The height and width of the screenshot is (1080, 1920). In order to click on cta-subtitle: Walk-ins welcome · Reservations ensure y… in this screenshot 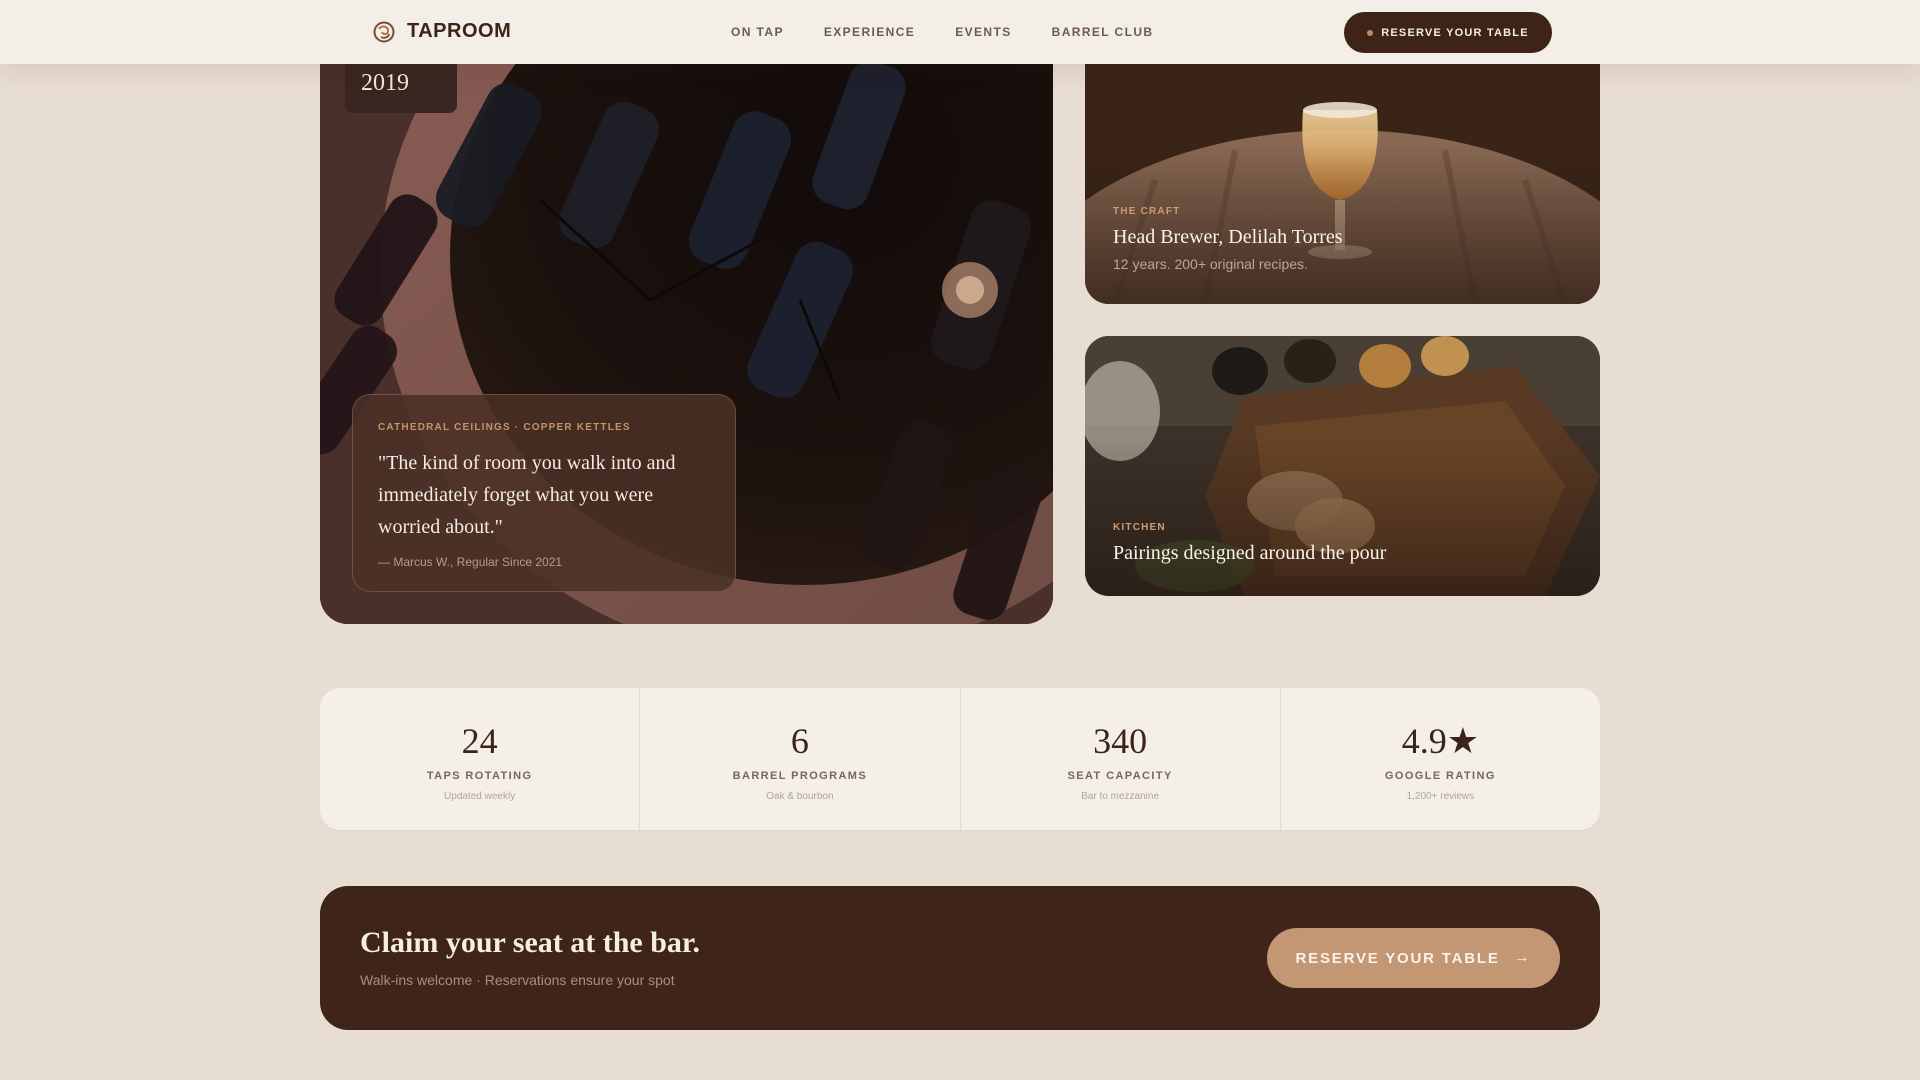, I will do `click(517, 980)`.